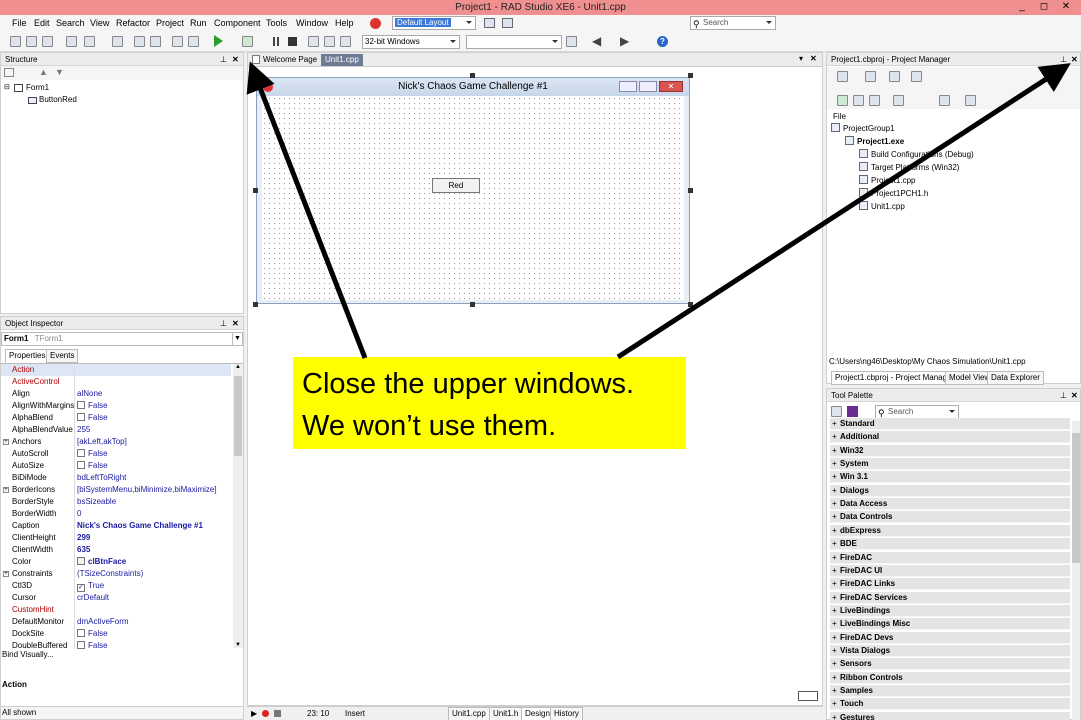 Image resolution: width=1081 pixels, height=720 pixels. Describe the element at coordinates (950, 464) in the screenshot. I see `palette-category: System` at that location.